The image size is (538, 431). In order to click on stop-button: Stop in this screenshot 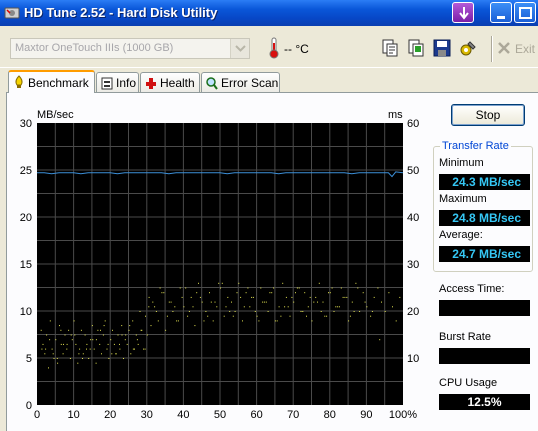, I will do `click(488, 115)`.